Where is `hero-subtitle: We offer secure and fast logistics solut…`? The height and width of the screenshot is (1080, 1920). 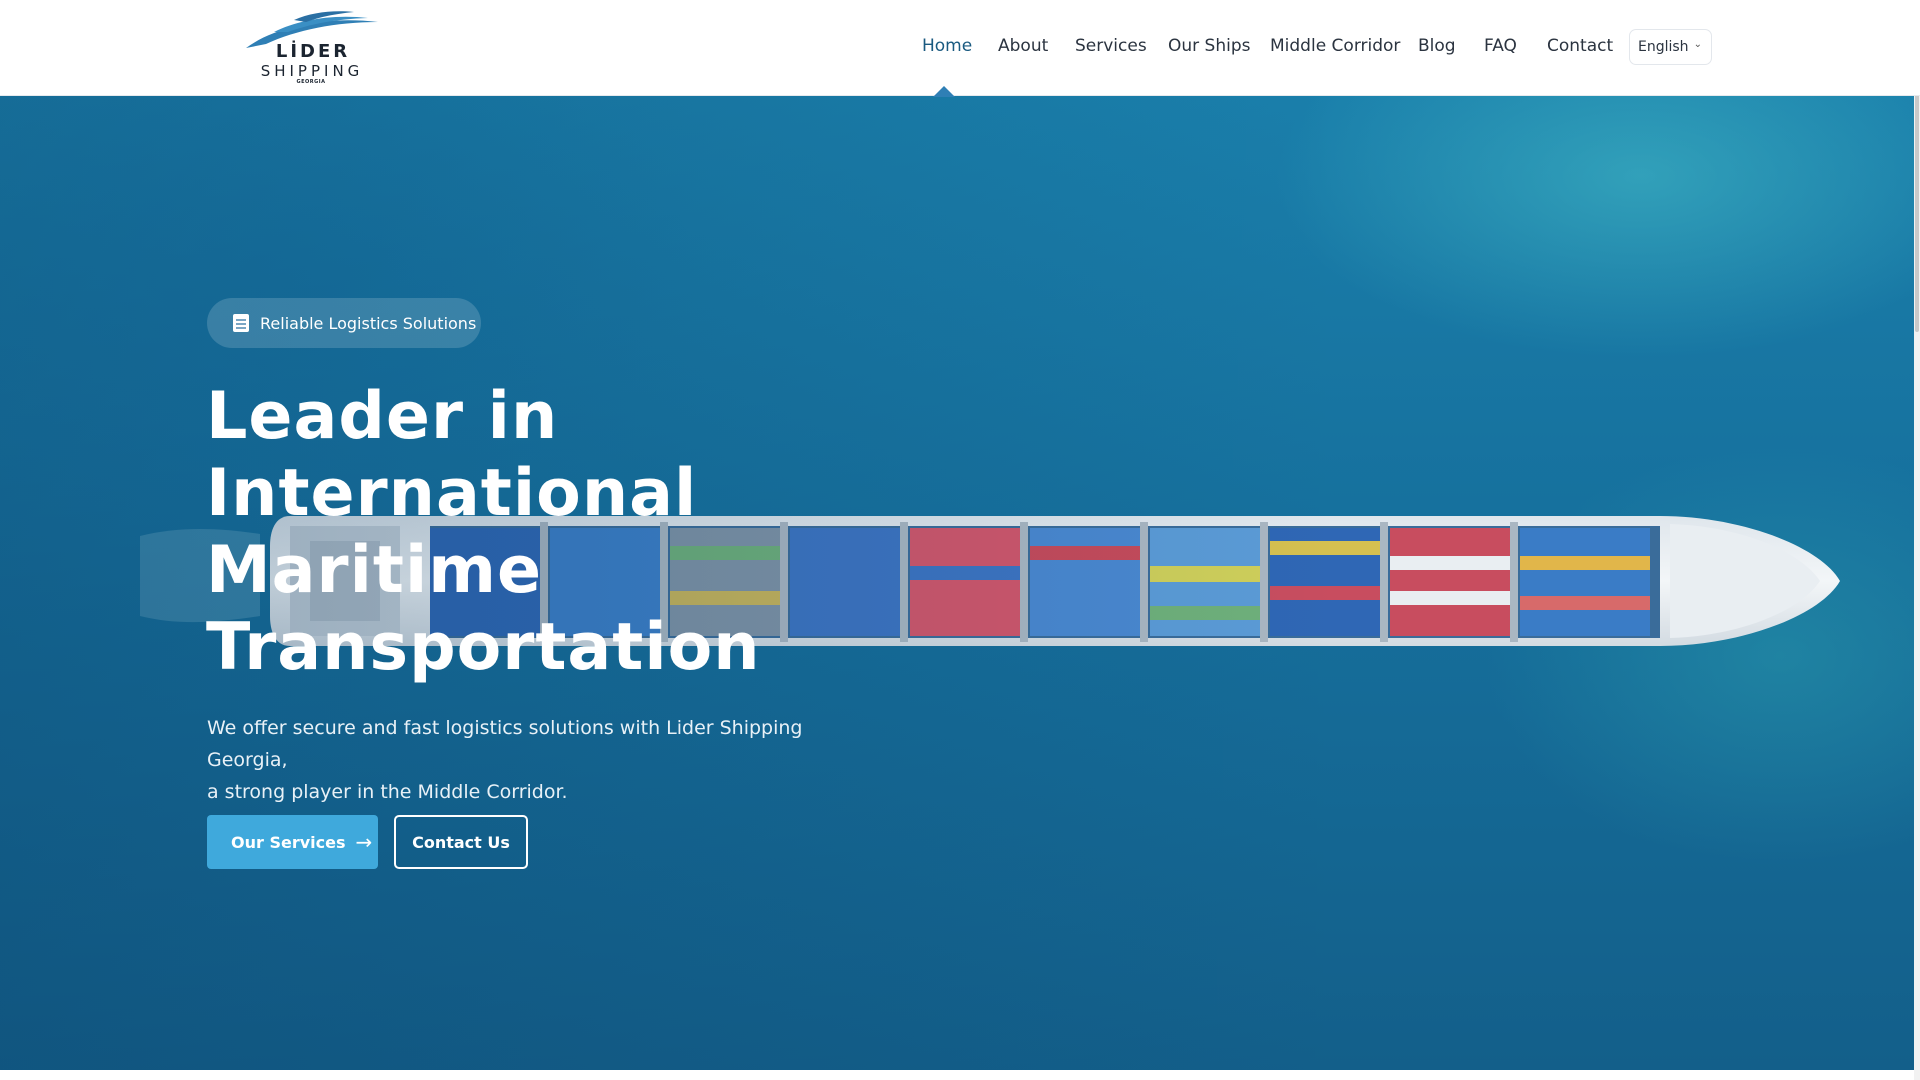 hero-subtitle: We offer secure and fast logistics solut… is located at coordinates (537, 760).